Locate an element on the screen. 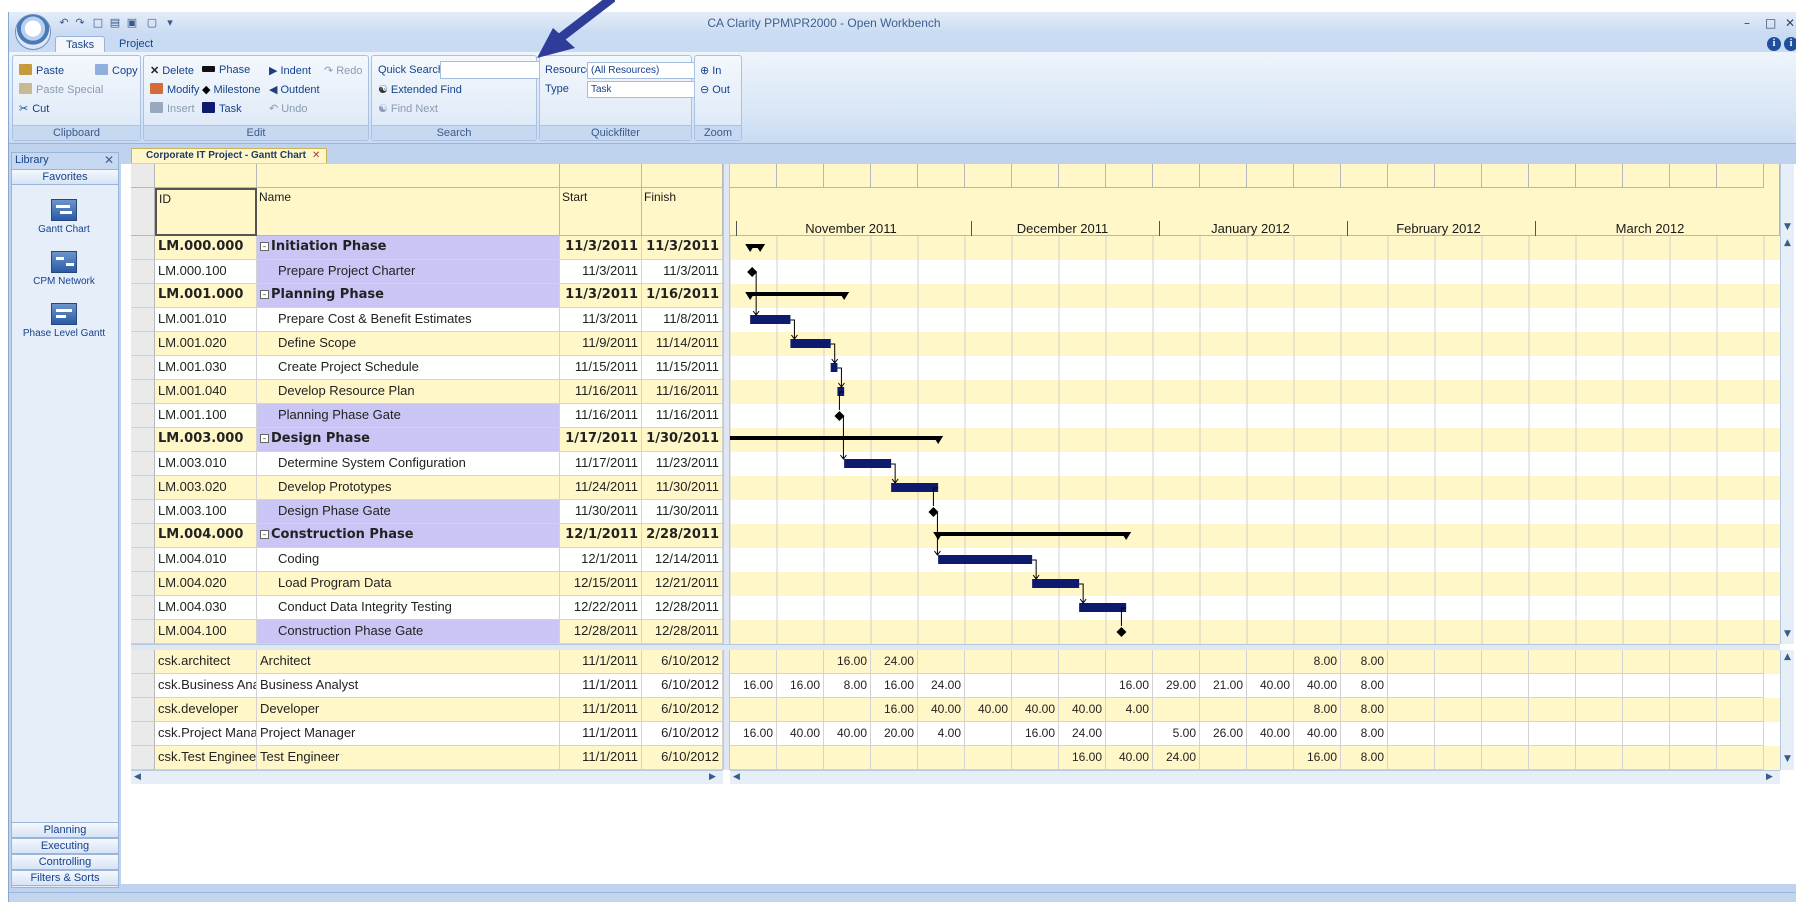 The width and height of the screenshot is (1796, 903). task-id: LM.001.040 is located at coordinates (206, 392).